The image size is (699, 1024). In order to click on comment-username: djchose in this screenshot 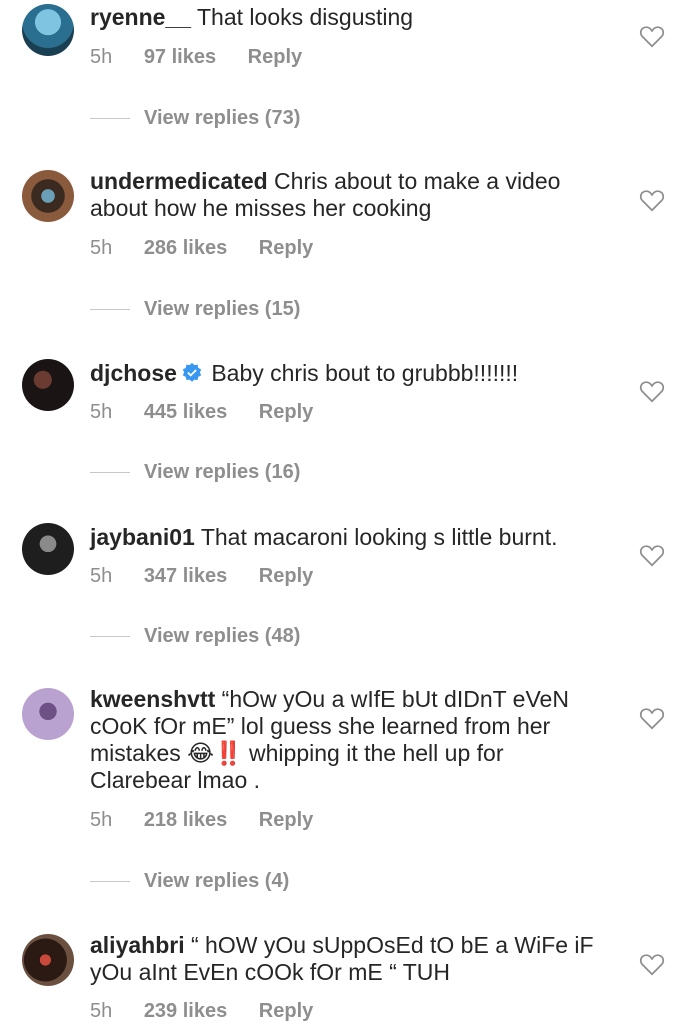, I will do `click(133, 373)`.